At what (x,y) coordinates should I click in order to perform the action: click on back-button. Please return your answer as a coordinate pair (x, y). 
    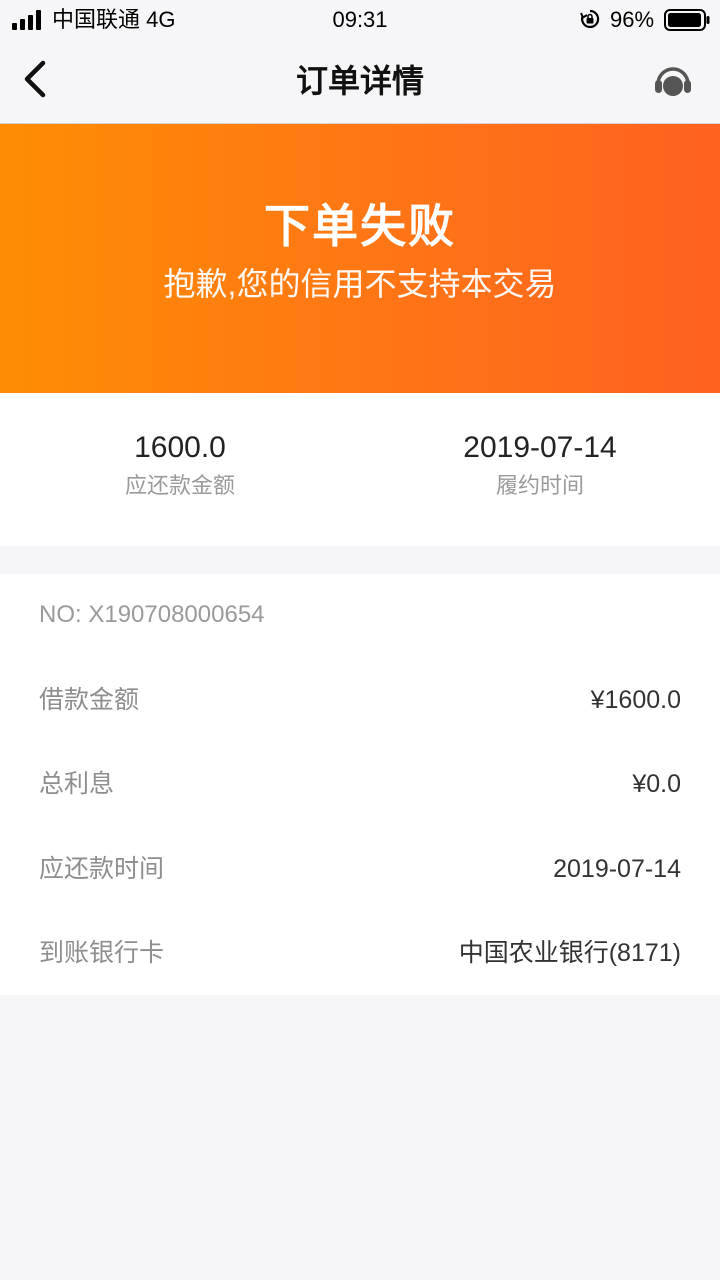
    Looking at the image, I should click on (36, 80).